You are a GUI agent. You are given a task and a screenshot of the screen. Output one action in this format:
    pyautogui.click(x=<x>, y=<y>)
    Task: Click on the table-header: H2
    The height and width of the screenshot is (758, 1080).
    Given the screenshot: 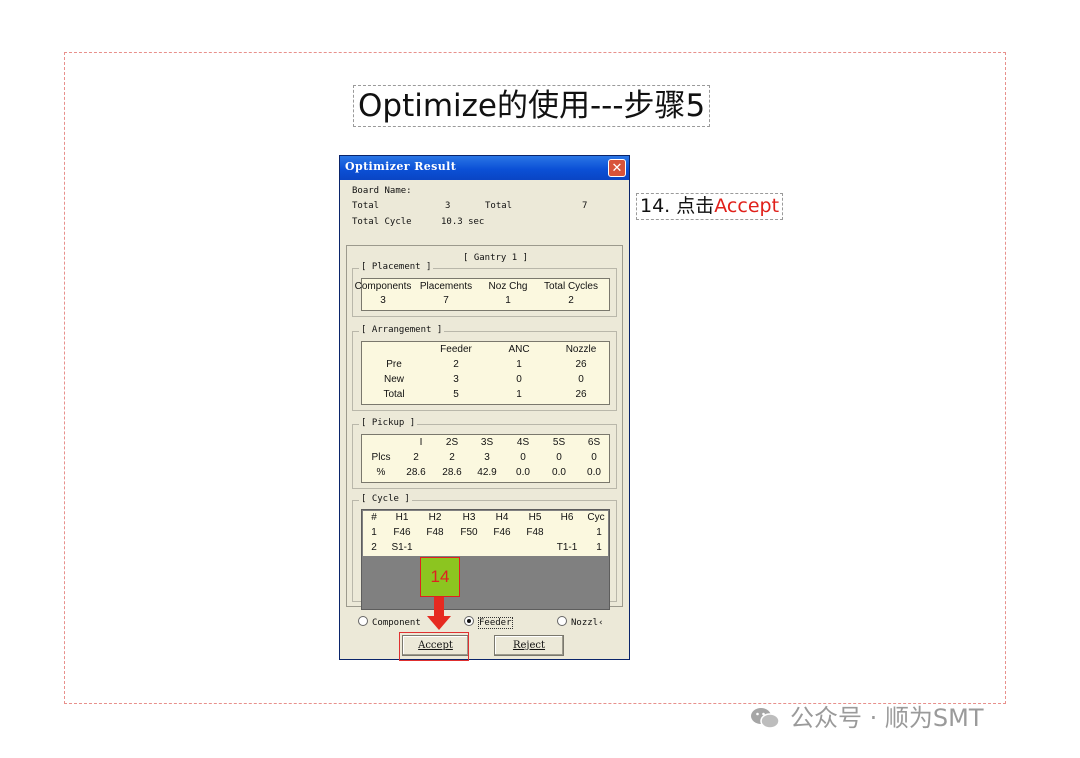 What is the action you would take?
    pyautogui.click(x=435, y=517)
    